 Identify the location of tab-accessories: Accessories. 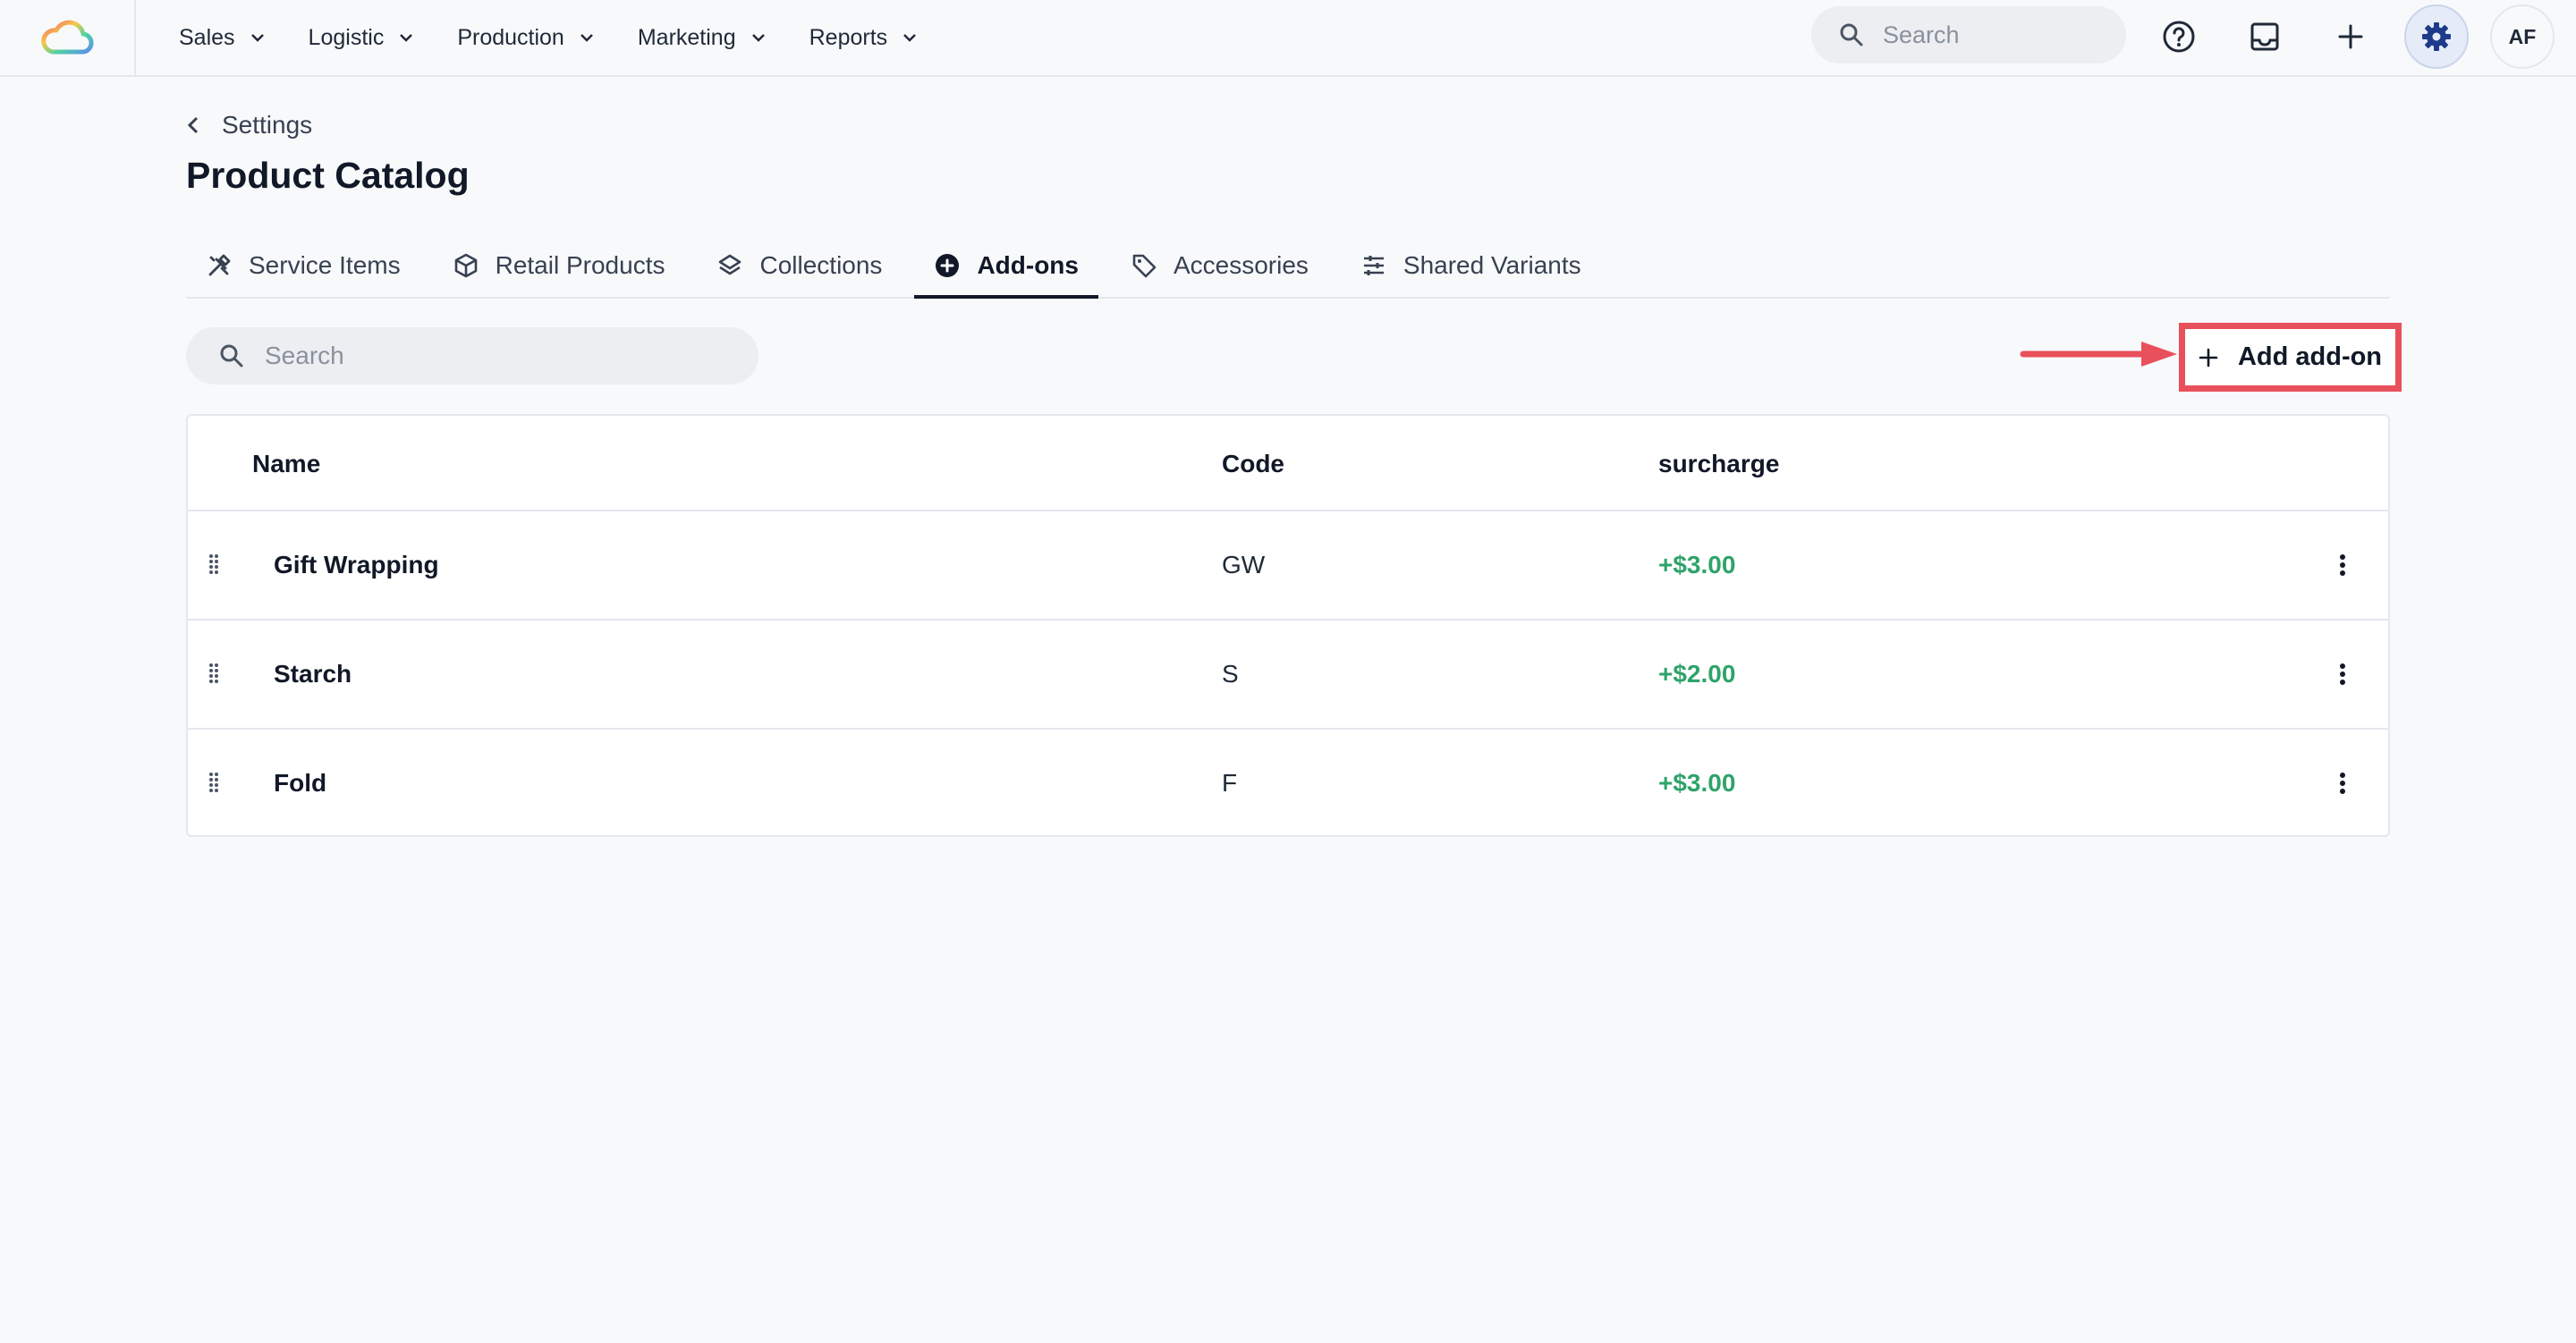
(1219, 265).